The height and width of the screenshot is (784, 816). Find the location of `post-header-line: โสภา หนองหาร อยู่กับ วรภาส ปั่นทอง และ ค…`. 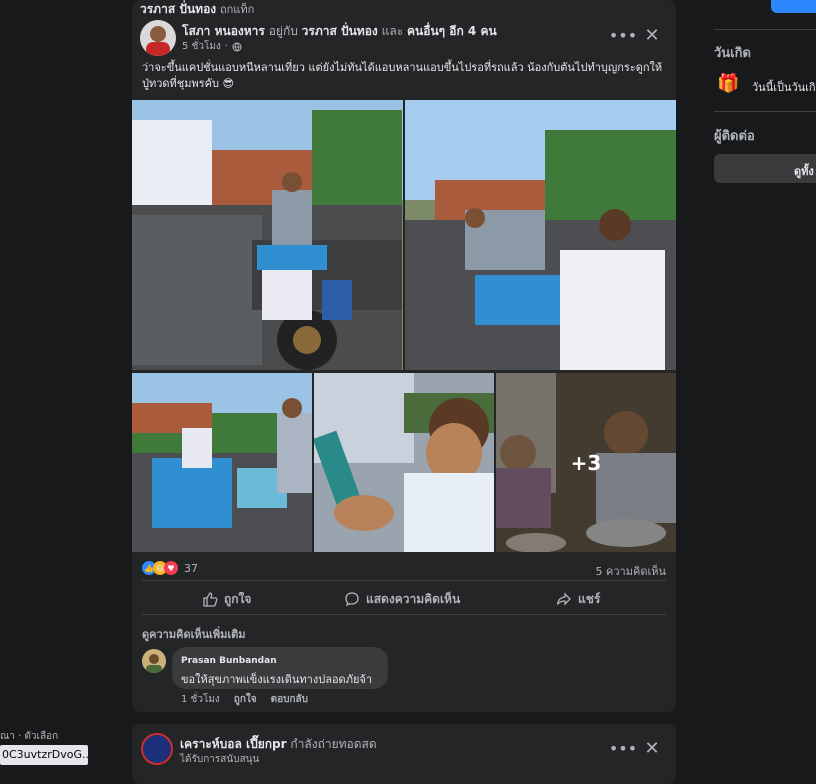

post-header-line: โสภา หนองหาร อยู่กับ วรภาส ปั่นทอง และ ค… is located at coordinates (392, 31).